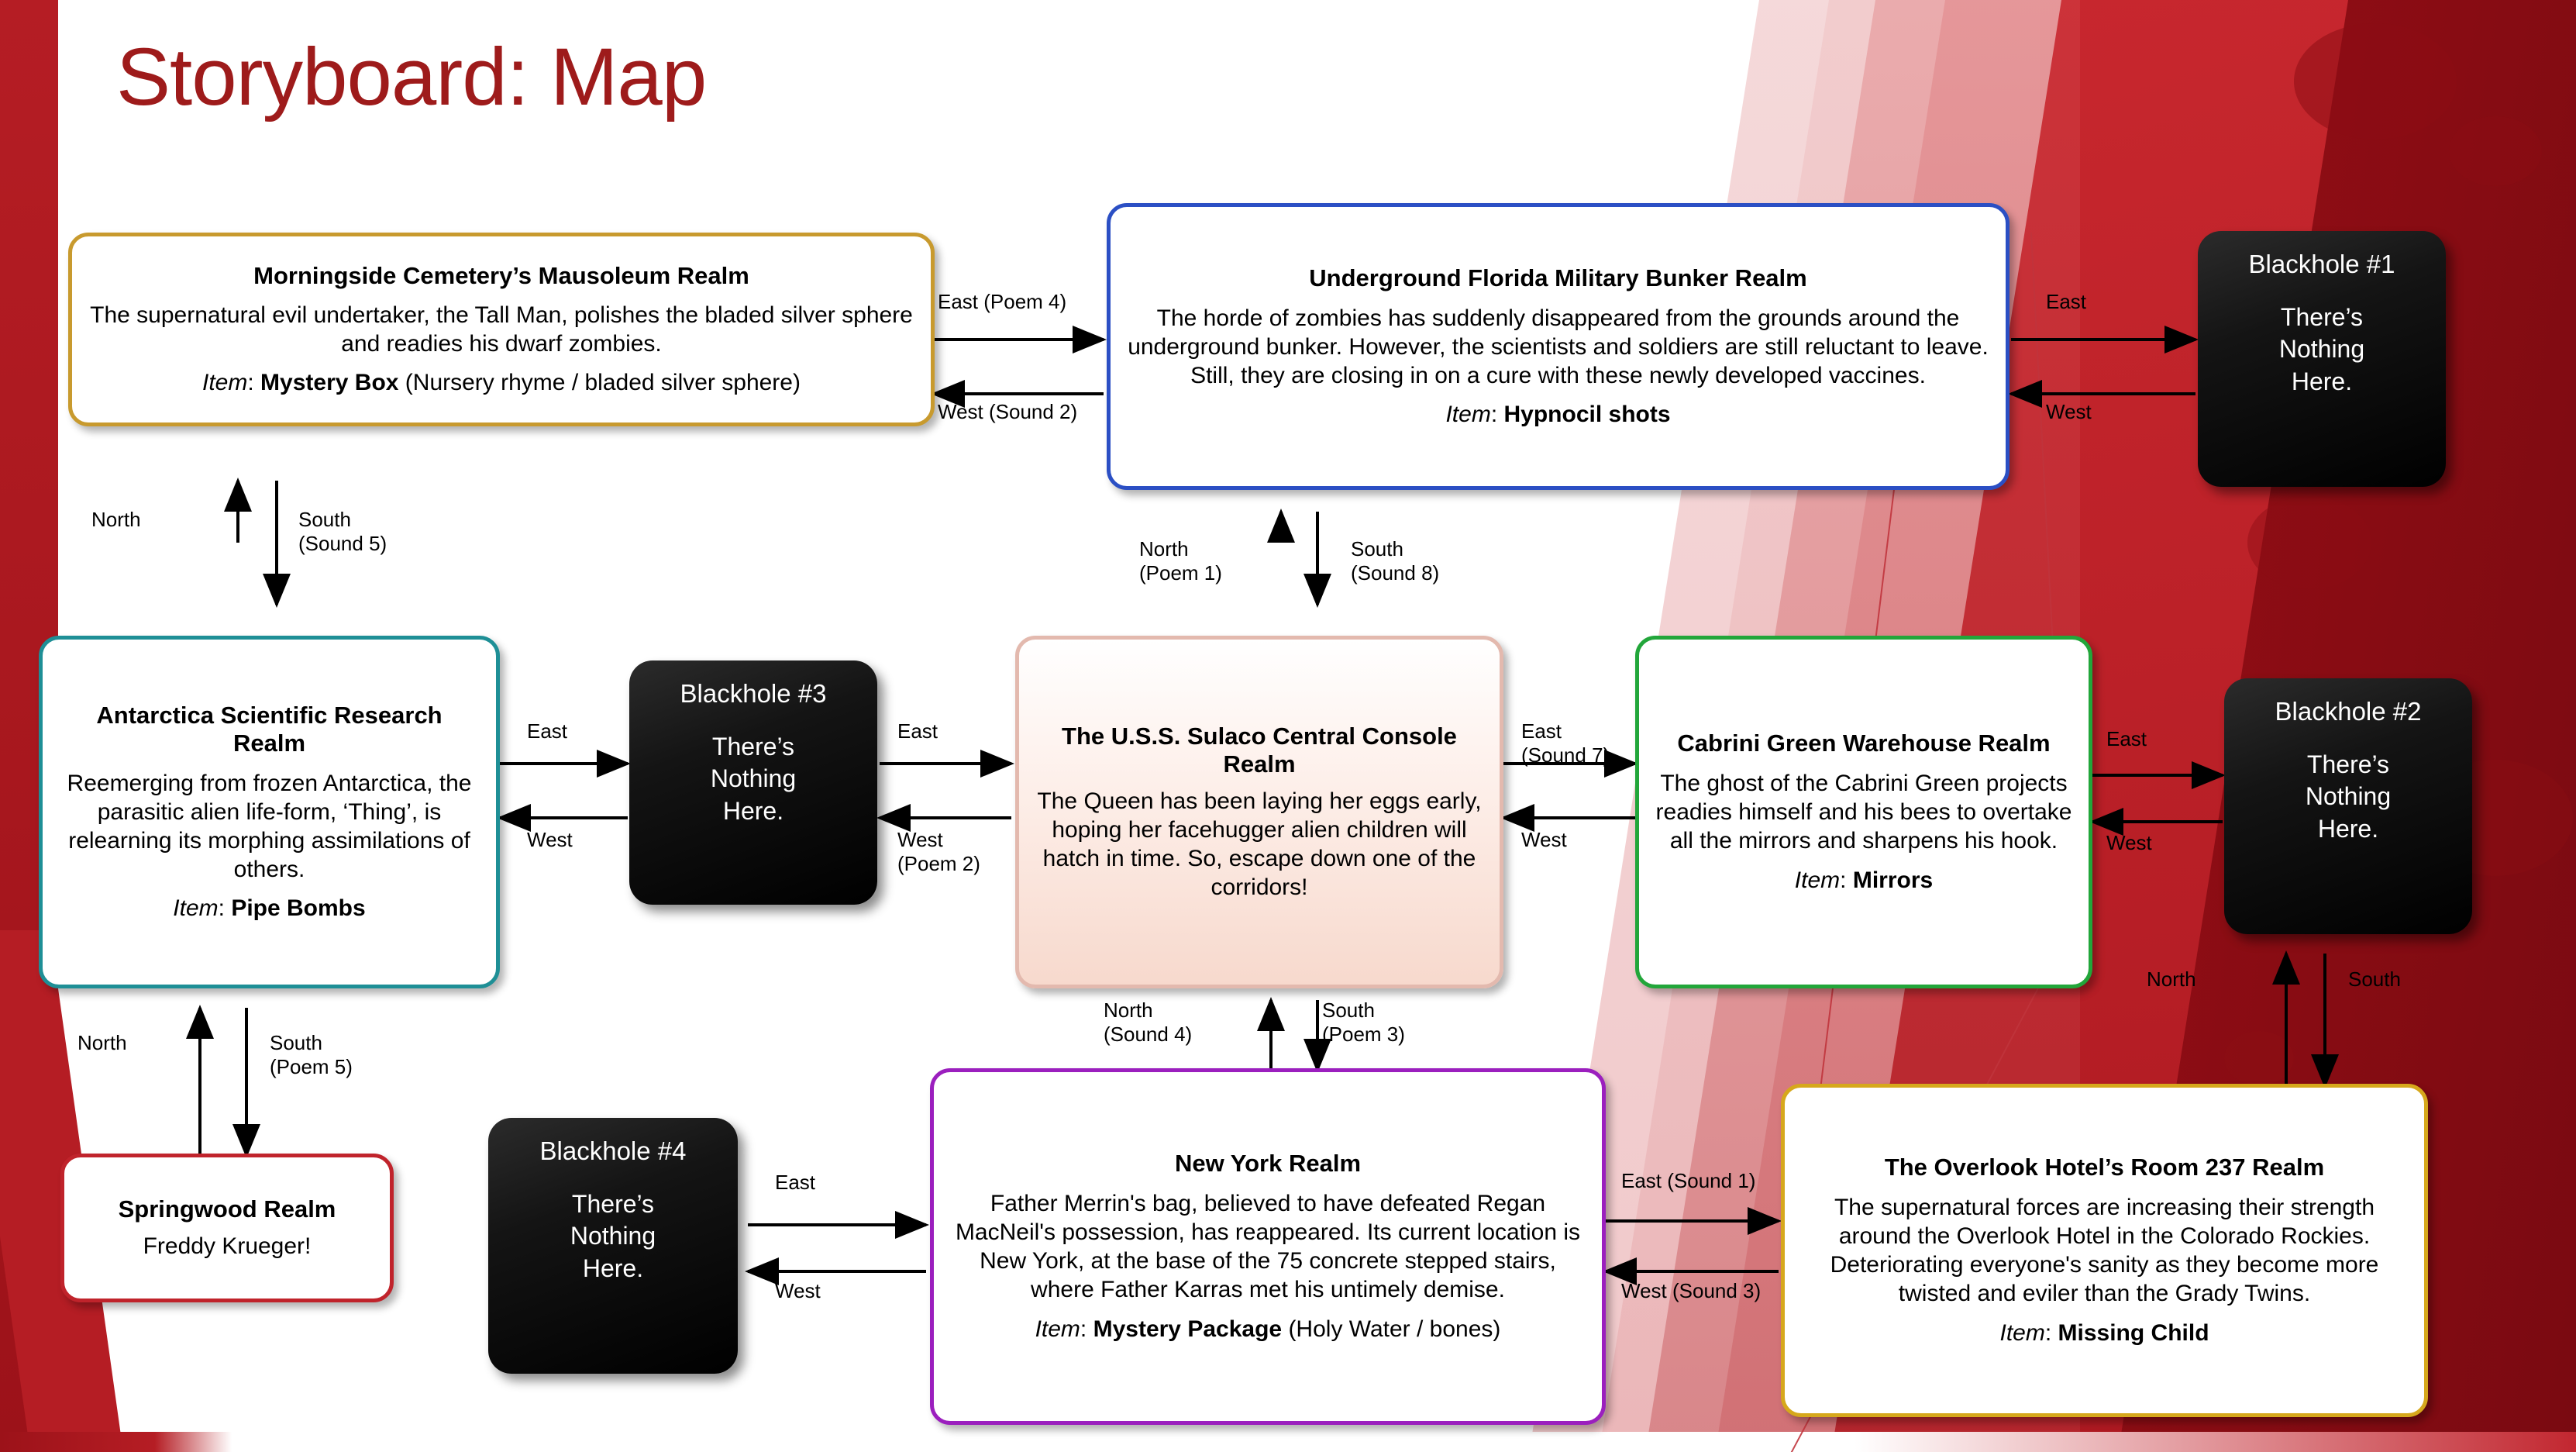  I want to click on blackhole-title: Blackhole #2, so click(2348, 711).